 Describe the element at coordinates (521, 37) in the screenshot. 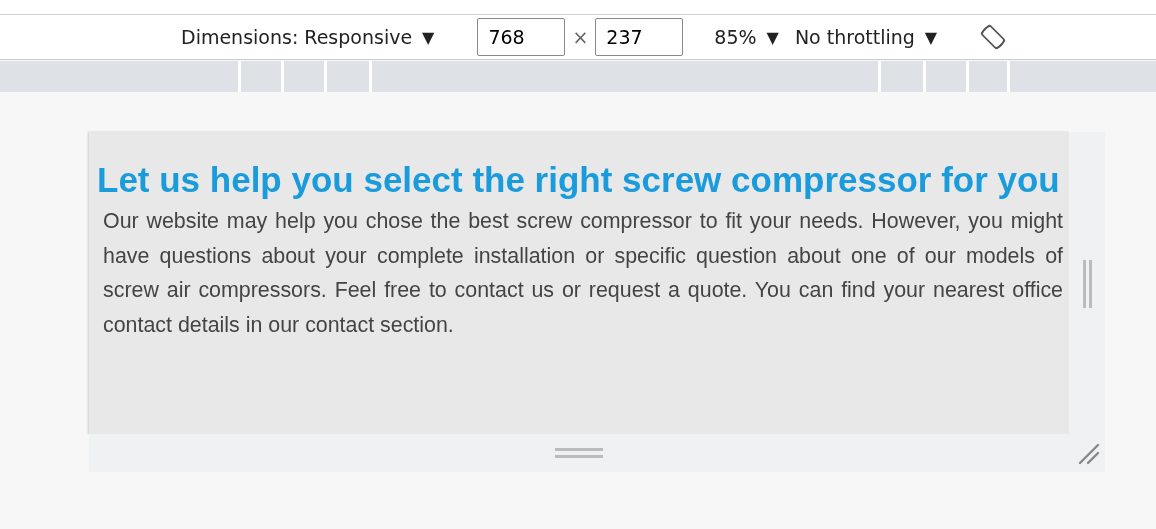

I see `width-field: 768` at that location.